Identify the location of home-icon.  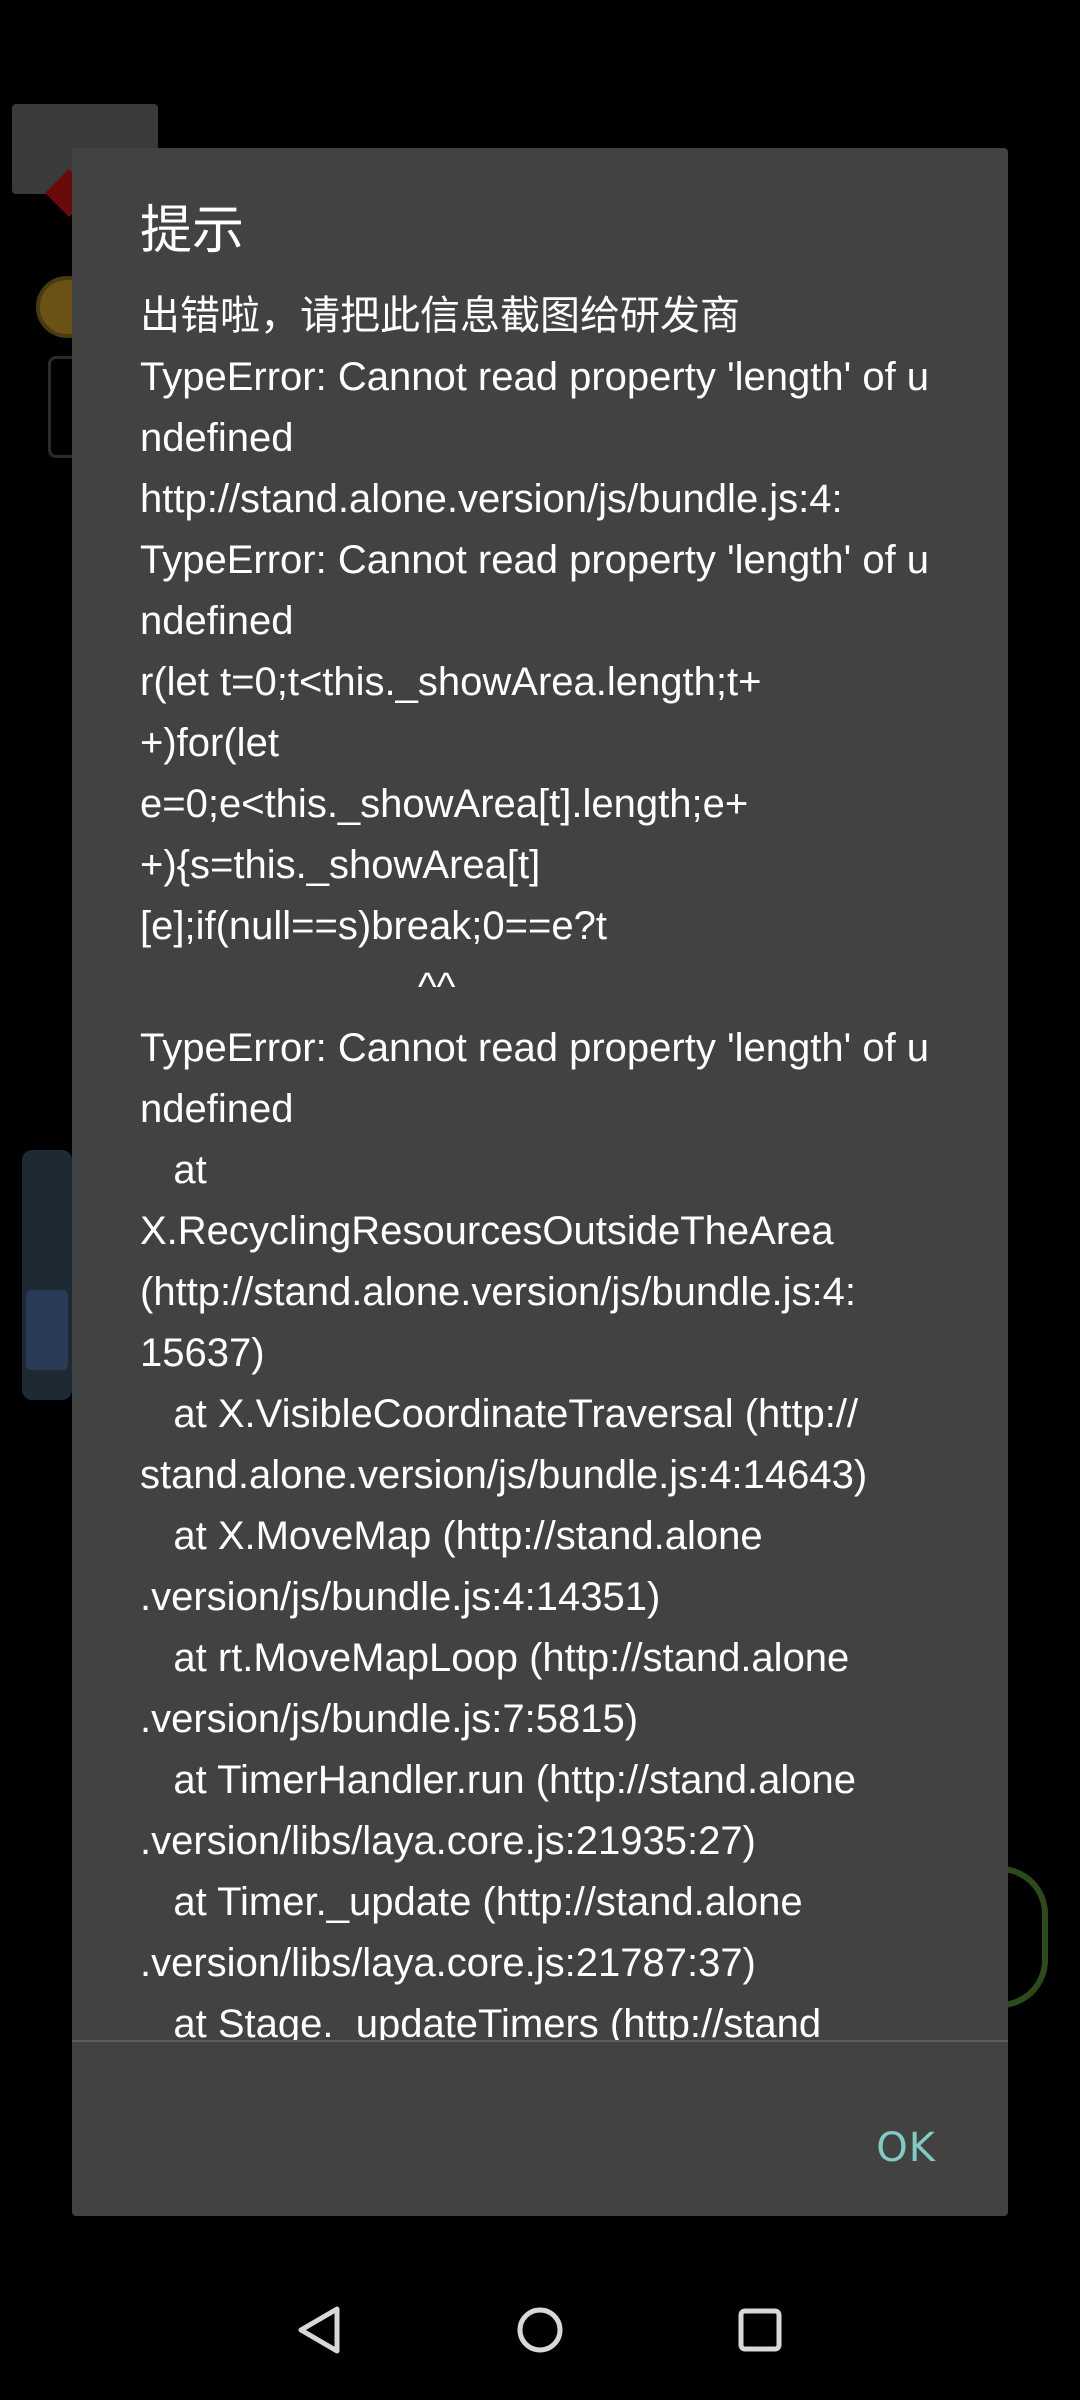
(540, 2330).